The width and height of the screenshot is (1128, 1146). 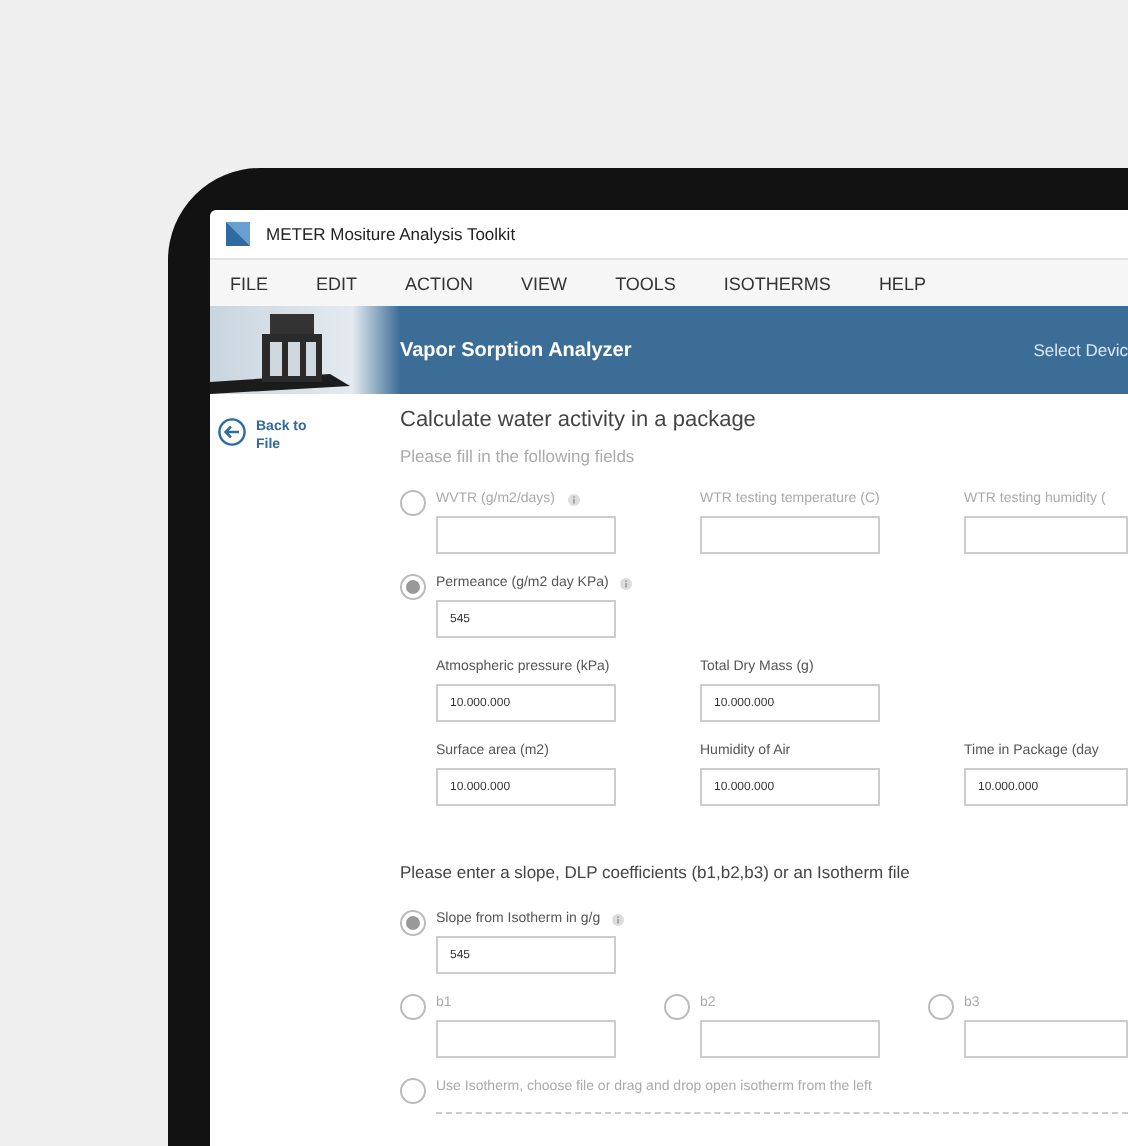 What do you see at coordinates (439, 283) in the screenshot?
I see `menu-item: ACTION` at bounding box center [439, 283].